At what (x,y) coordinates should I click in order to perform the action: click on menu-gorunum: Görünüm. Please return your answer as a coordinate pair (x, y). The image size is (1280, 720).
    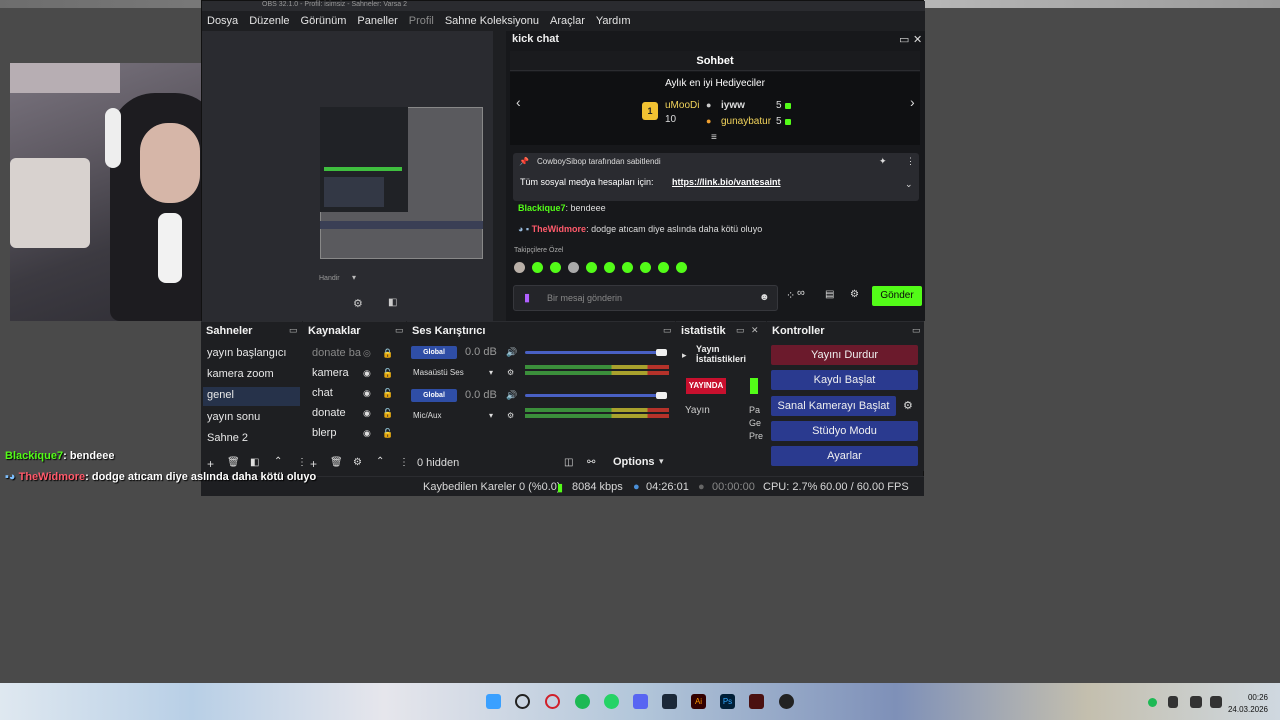
    Looking at the image, I should click on (324, 21).